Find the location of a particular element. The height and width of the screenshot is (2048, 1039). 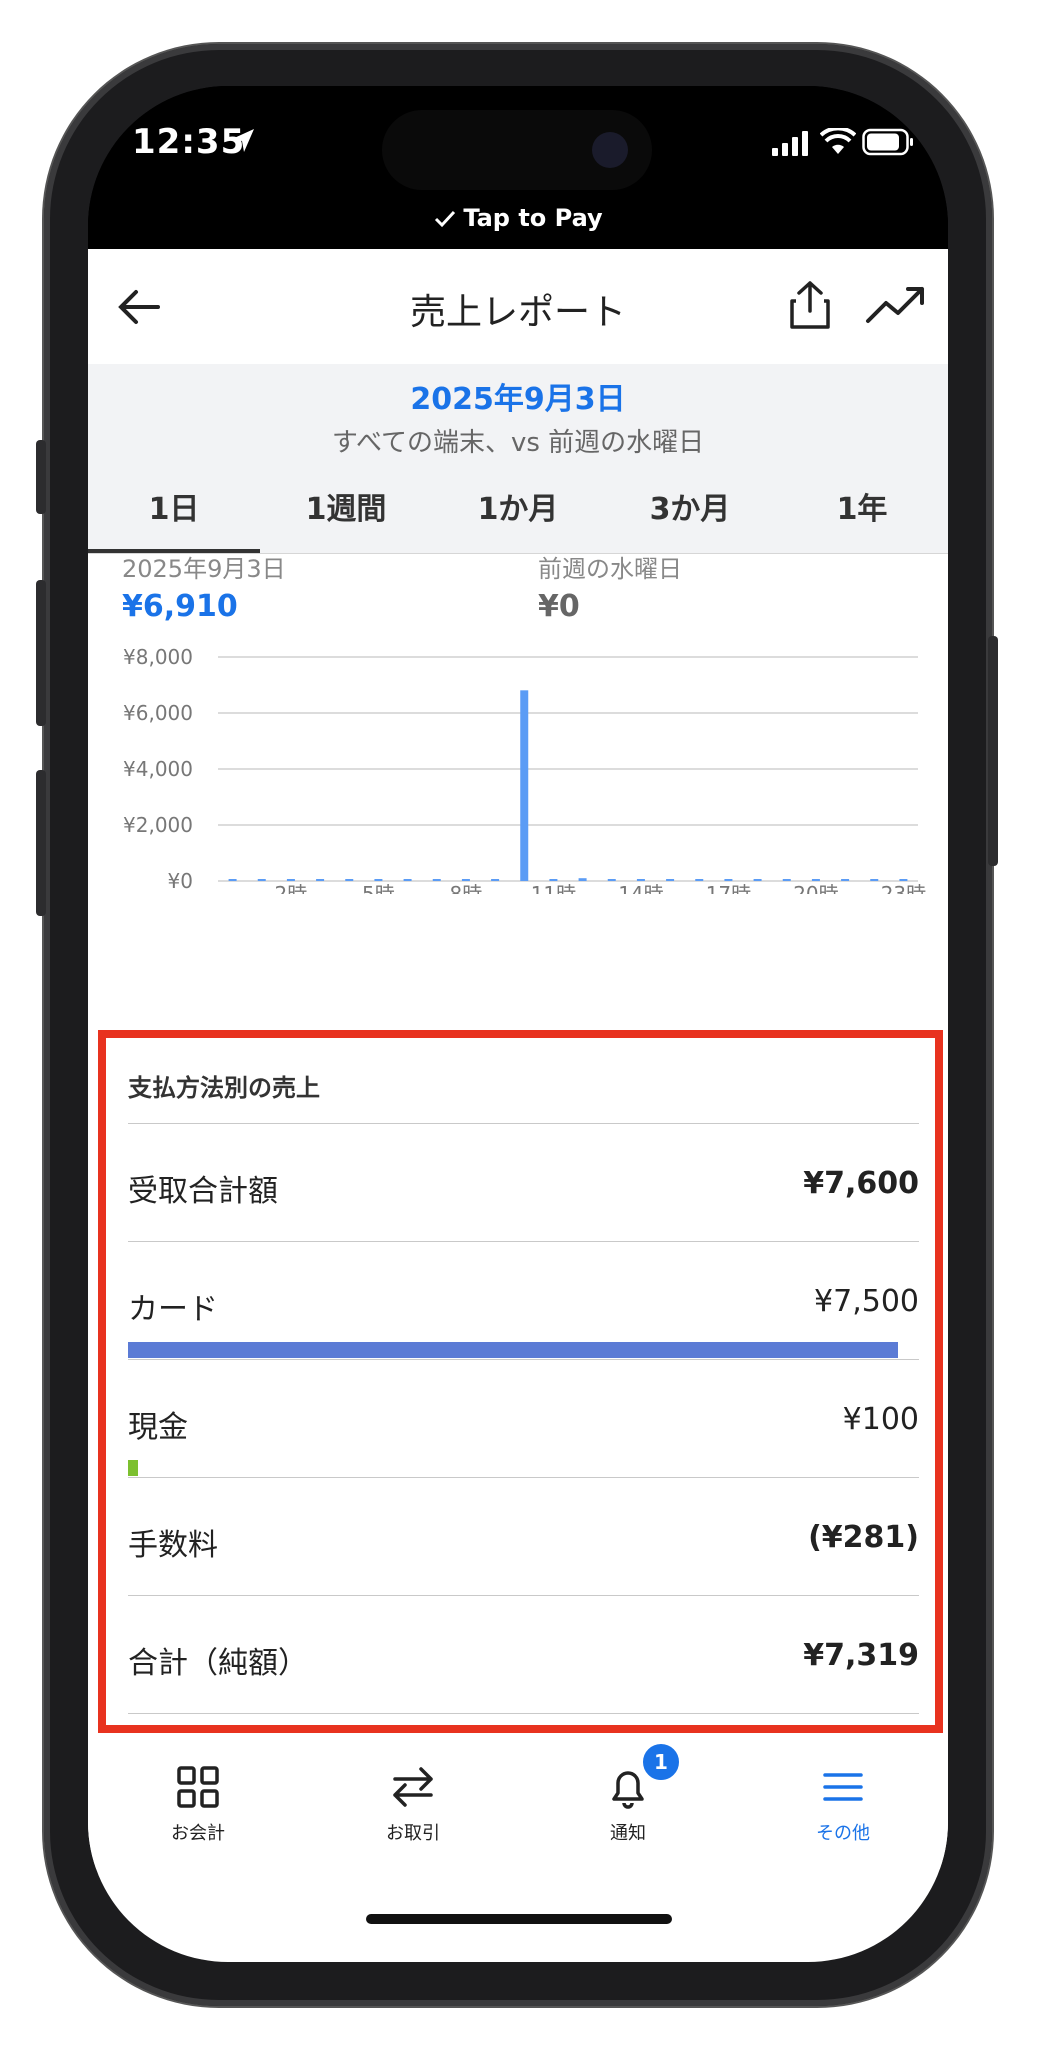

tabbar-item-transactions: お取引 is located at coordinates (413, 1804).